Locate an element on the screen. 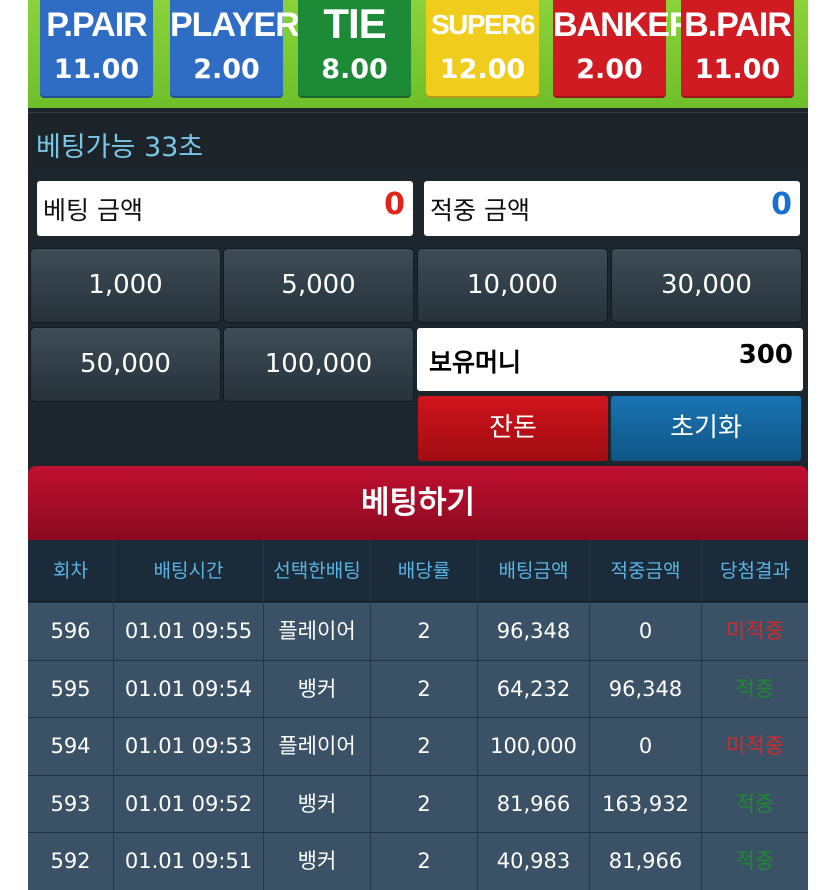 The height and width of the screenshot is (890, 835). bet-option-odds: 8.00 is located at coordinates (354, 69).